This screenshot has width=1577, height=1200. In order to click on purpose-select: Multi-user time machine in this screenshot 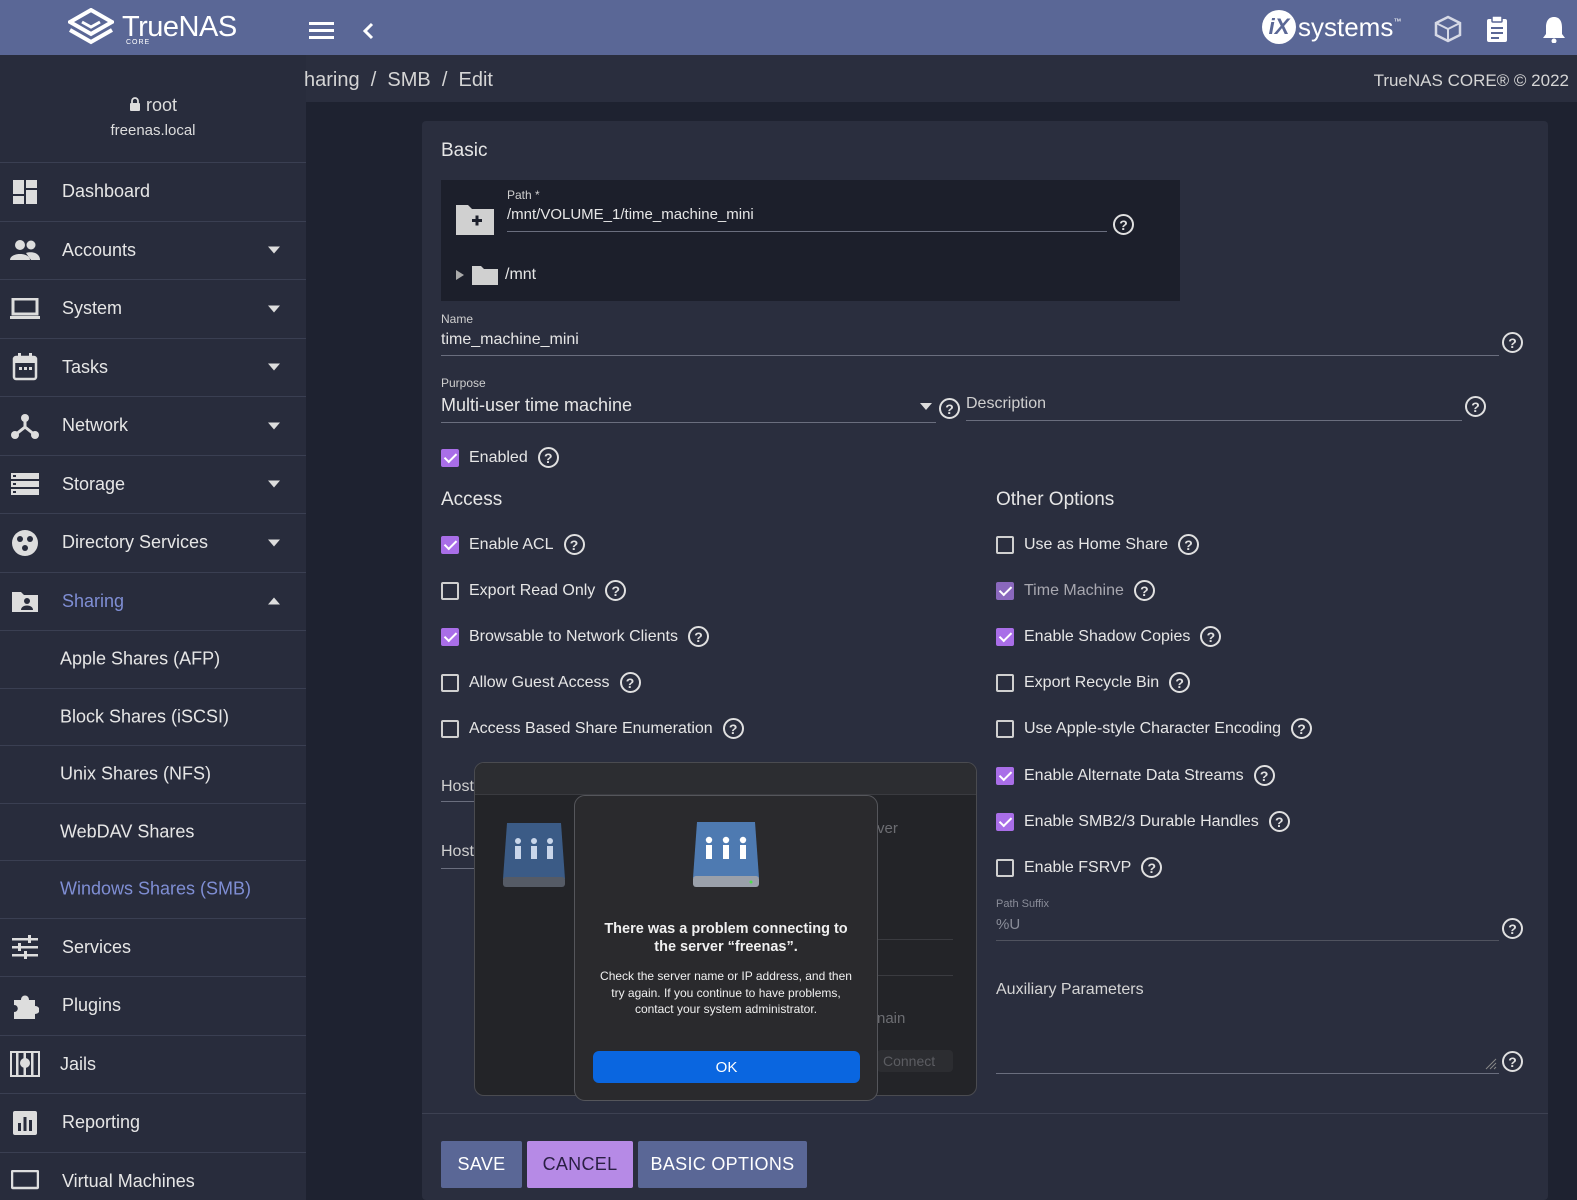, I will do `click(688, 409)`.